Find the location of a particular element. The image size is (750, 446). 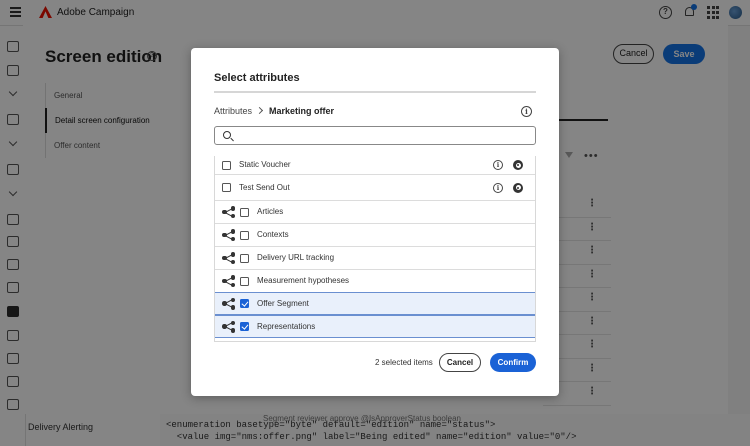

cancel-button: Cancel is located at coordinates (460, 362).